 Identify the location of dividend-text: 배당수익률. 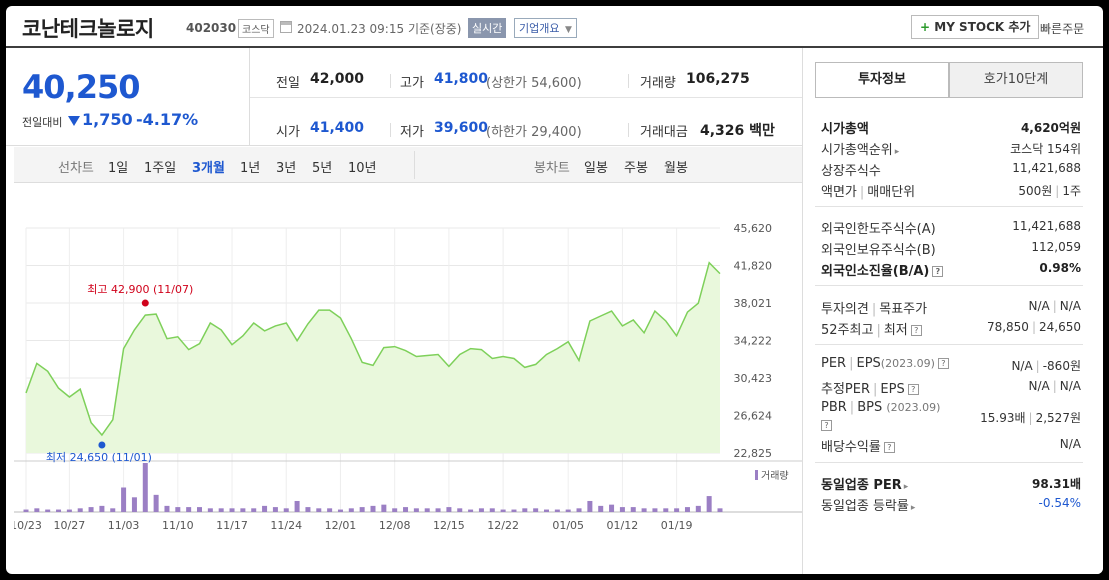
(851, 447).